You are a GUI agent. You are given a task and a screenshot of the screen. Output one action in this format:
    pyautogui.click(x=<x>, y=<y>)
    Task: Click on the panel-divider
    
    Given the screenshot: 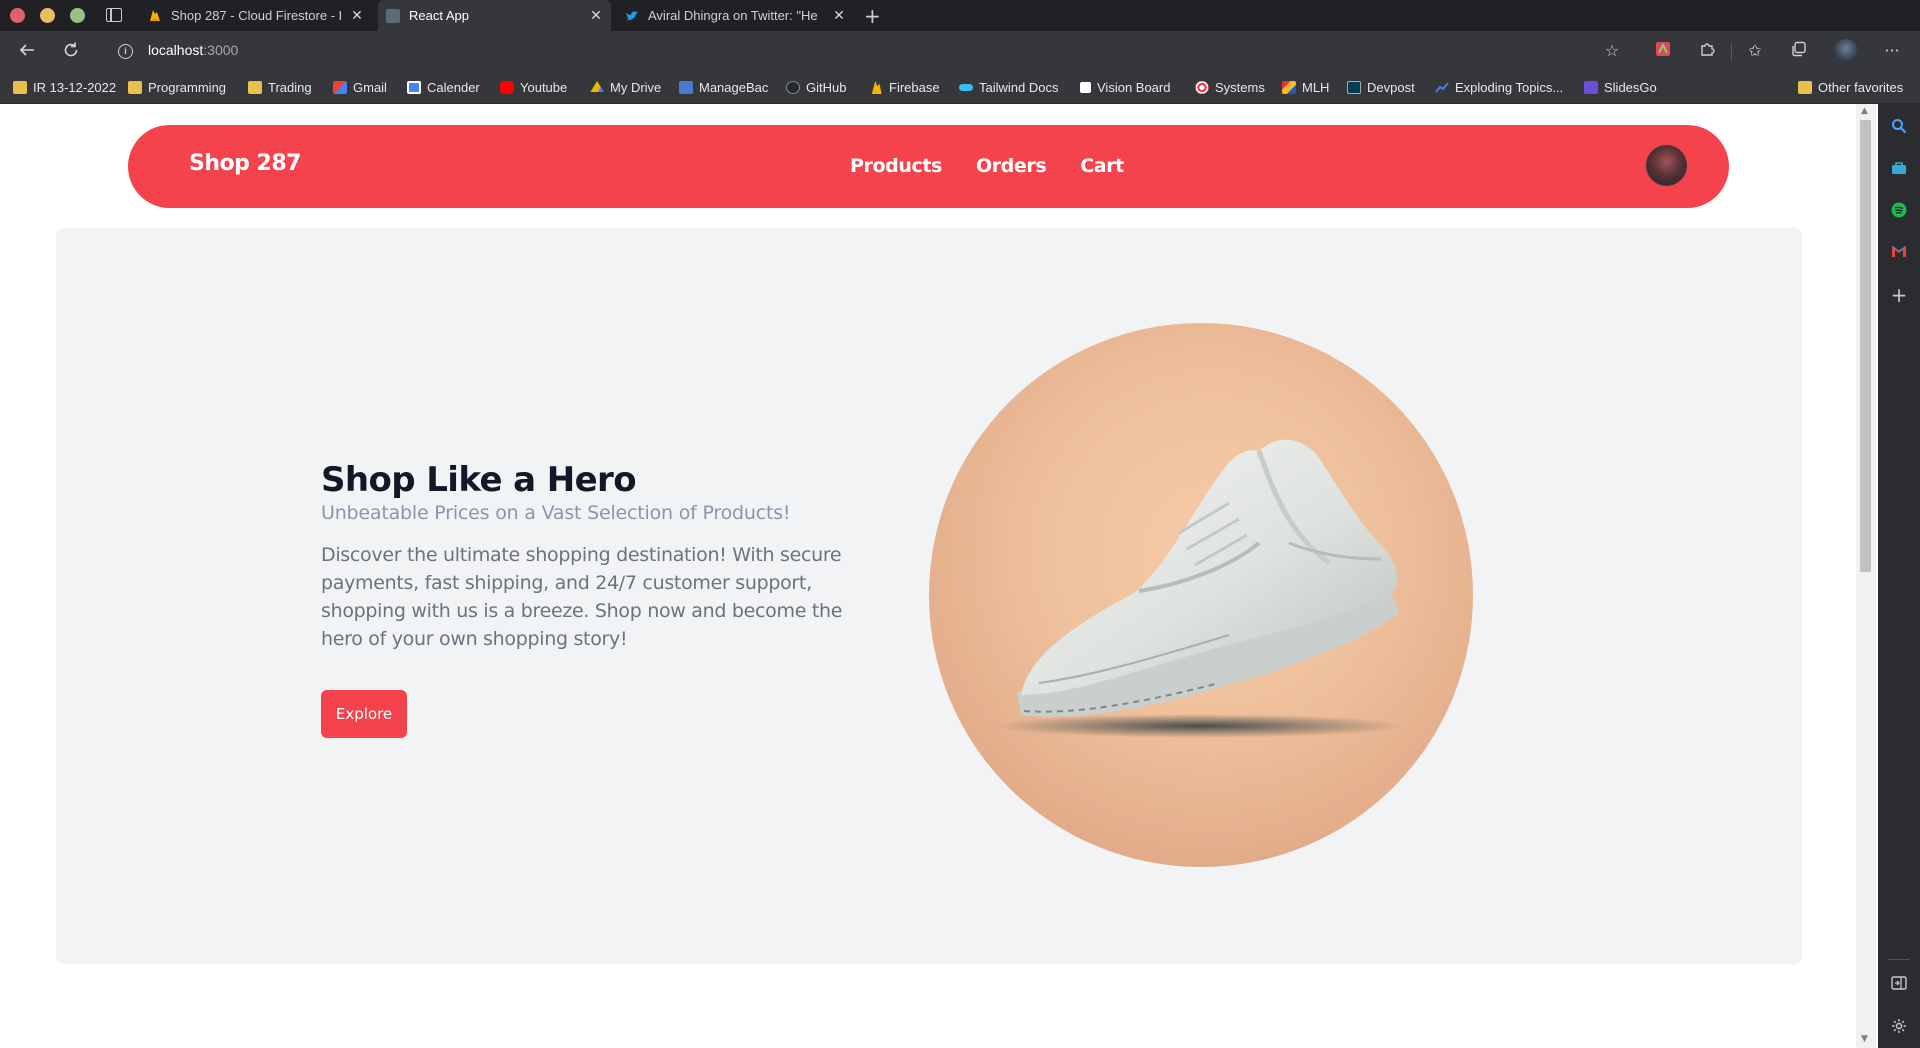 What is the action you would take?
    pyautogui.click(x=1899, y=959)
    